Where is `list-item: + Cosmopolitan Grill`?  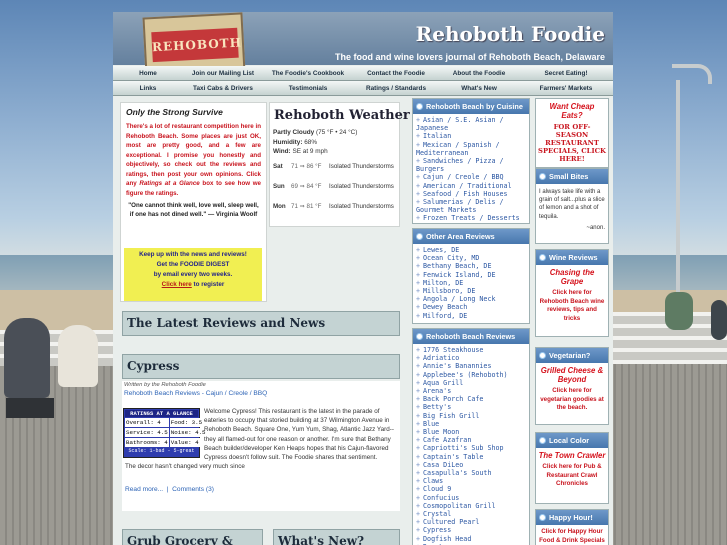
list-item: + Cosmopolitan Grill is located at coordinates (471, 506).